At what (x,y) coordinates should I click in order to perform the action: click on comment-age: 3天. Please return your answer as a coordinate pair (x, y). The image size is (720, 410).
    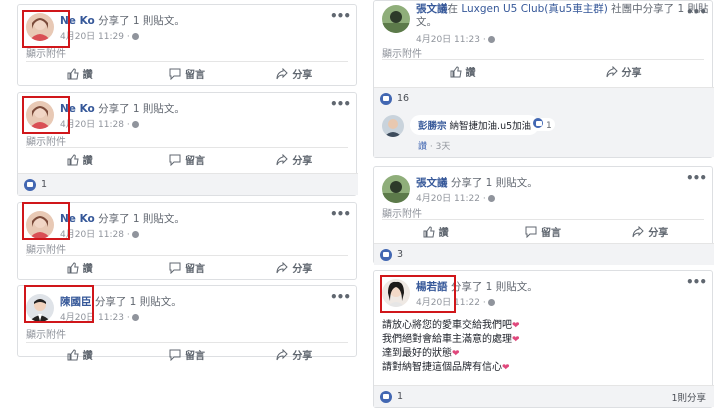
    Looking at the image, I should click on (443, 147).